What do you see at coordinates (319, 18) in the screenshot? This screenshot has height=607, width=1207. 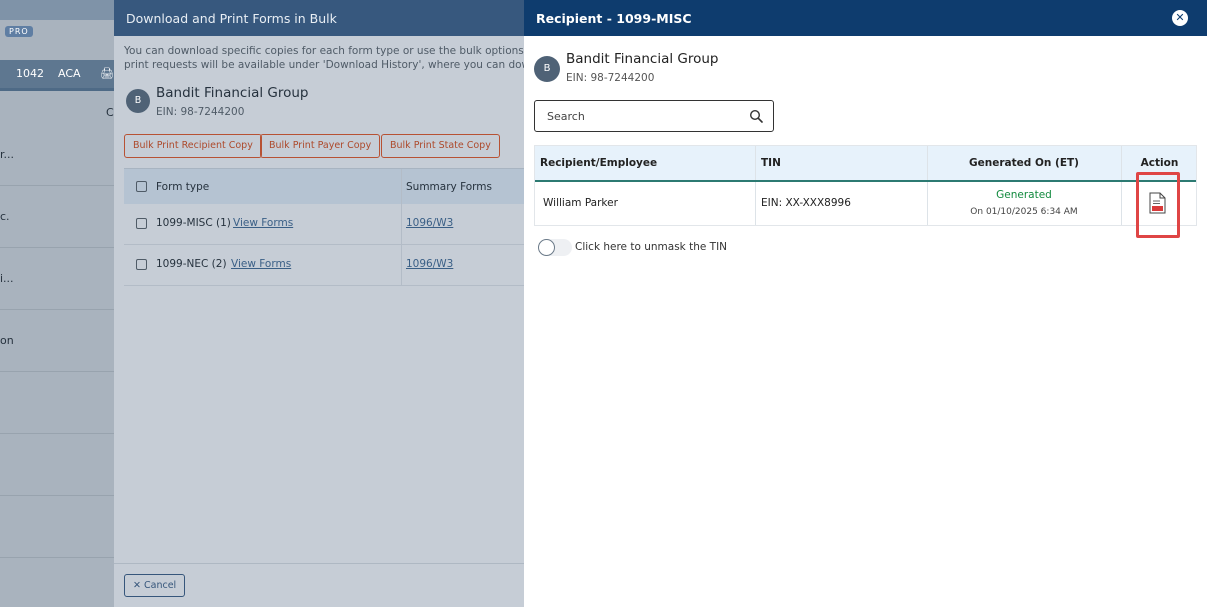 I see `bulk-modal-title: Download and Print Forms in Bulk` at bounding box center [319, 18].